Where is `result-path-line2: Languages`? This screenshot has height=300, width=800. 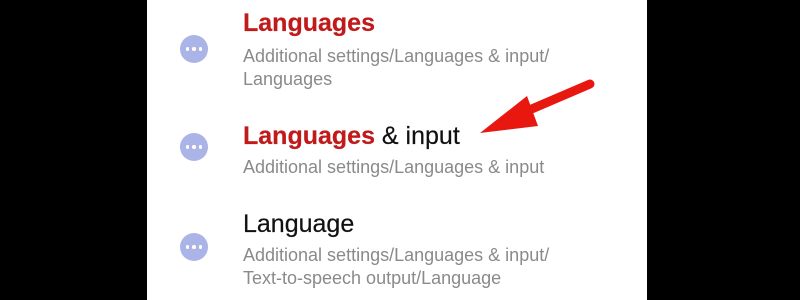
result-path-line2: Languages is located at coordinates (288, 79).